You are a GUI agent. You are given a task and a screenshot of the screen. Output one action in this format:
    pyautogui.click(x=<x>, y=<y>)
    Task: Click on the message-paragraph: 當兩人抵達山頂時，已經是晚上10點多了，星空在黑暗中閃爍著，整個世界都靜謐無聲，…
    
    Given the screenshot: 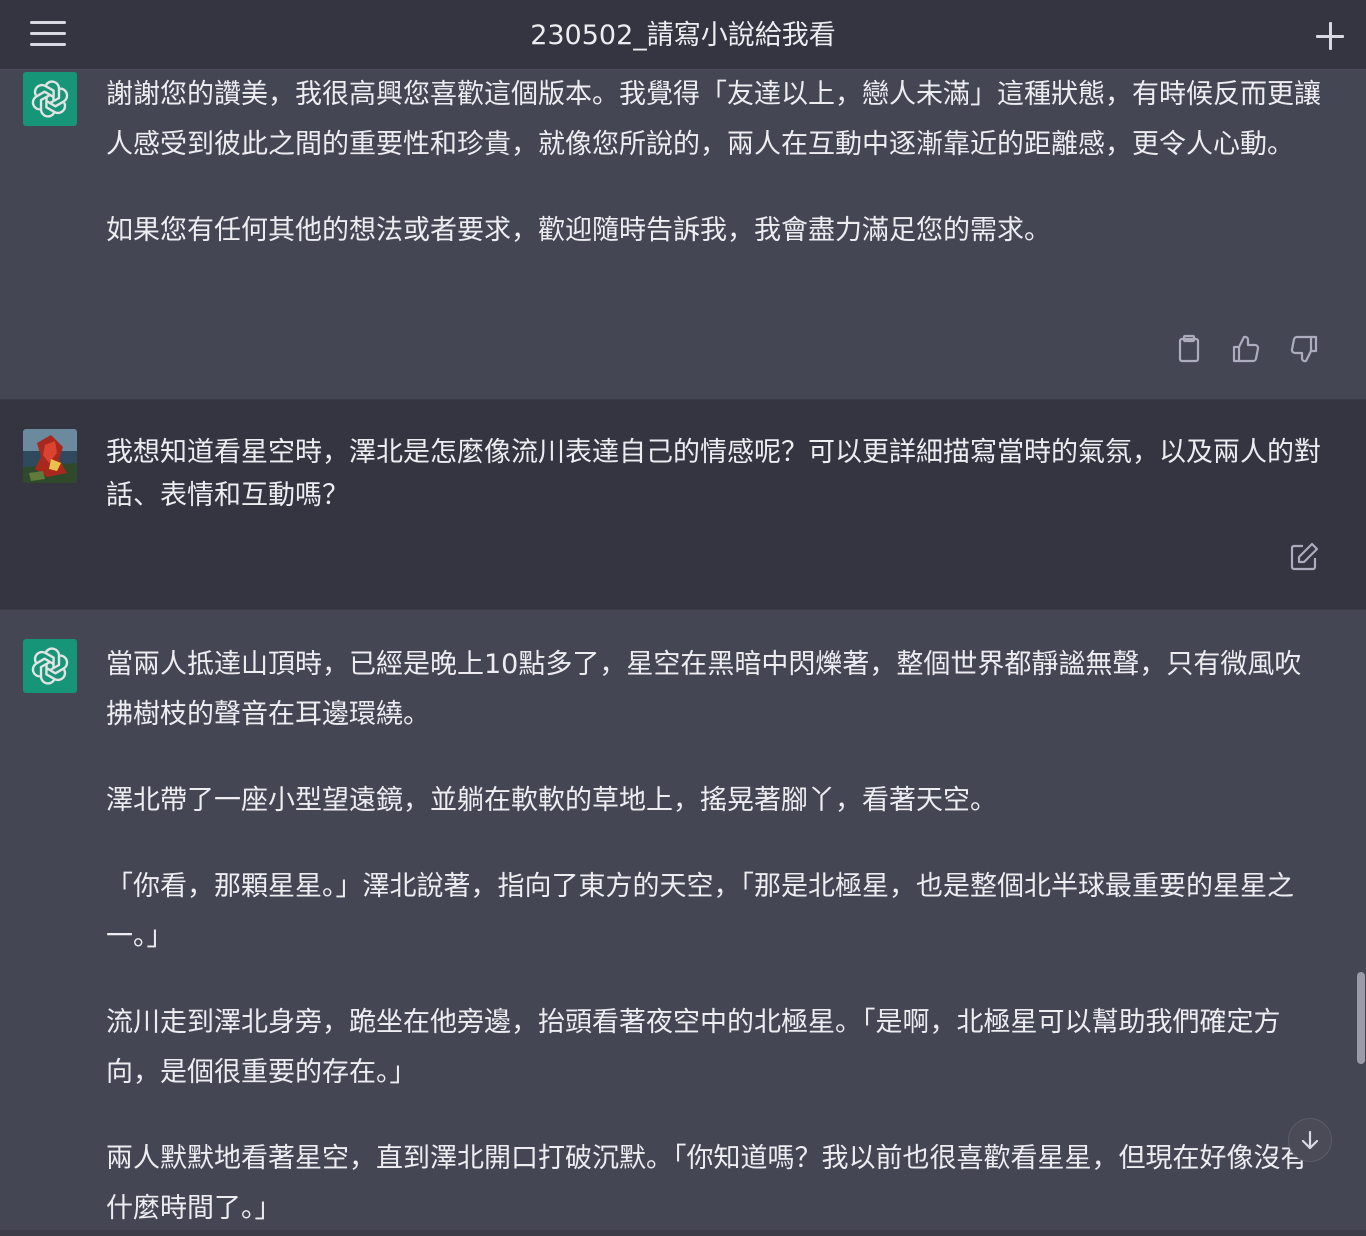 What is the action you would take?
    pyautogui.click(x=704, y=689)
    